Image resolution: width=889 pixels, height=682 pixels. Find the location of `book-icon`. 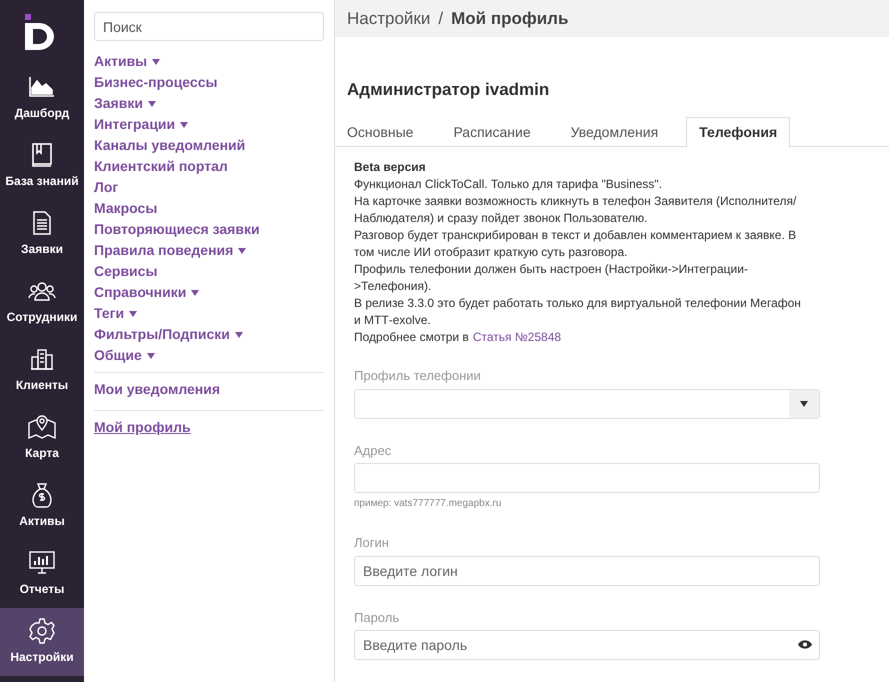

book-icon is located at coordinates (42, 155).